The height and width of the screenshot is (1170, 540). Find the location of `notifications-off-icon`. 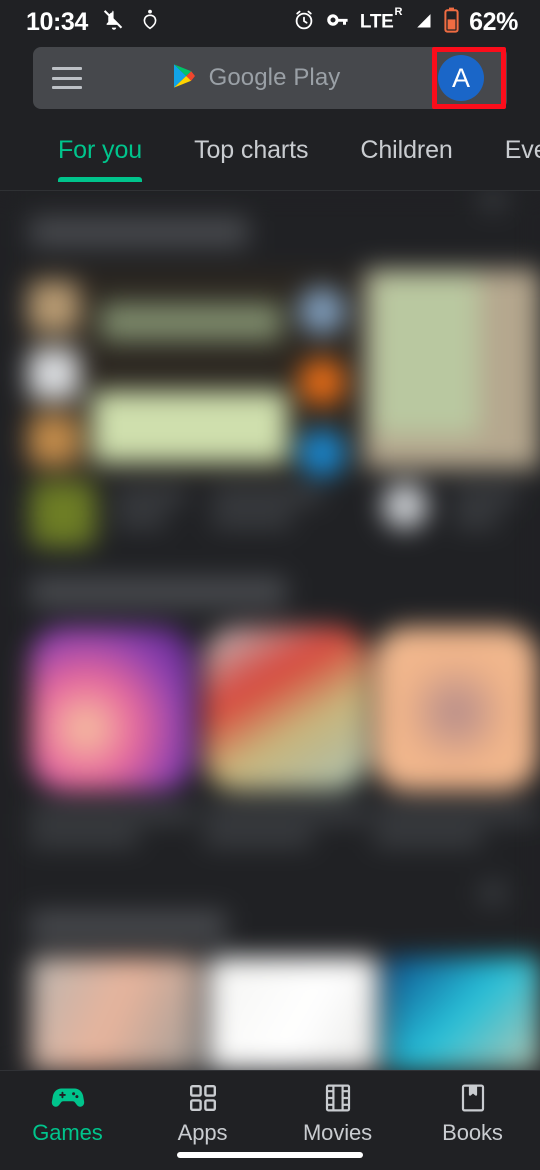

notifications-off-icon is located at coordinates (114, 22).